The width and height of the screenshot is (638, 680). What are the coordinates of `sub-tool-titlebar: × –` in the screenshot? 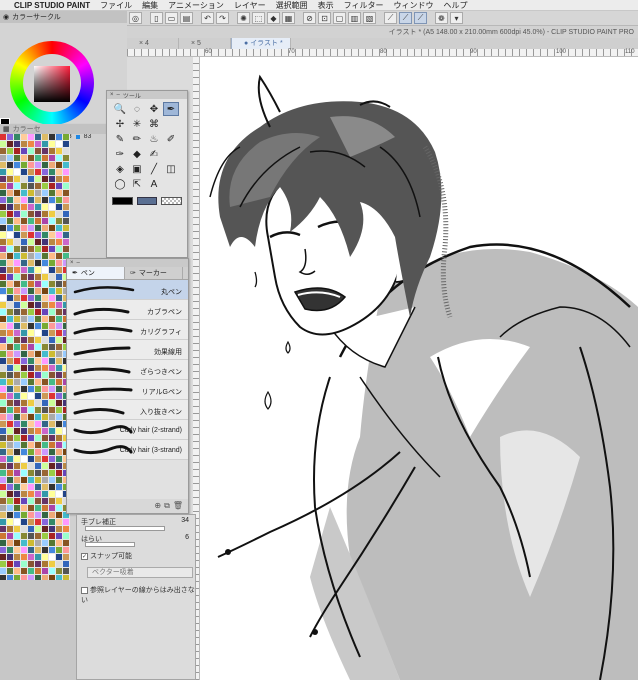 It's located at (127, 263).